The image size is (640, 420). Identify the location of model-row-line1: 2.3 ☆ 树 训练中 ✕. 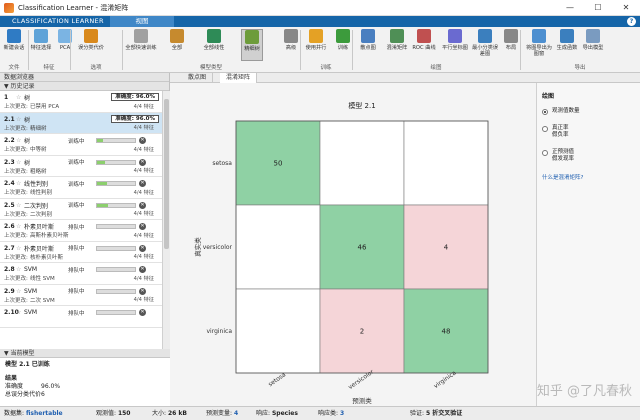
(81, 162).